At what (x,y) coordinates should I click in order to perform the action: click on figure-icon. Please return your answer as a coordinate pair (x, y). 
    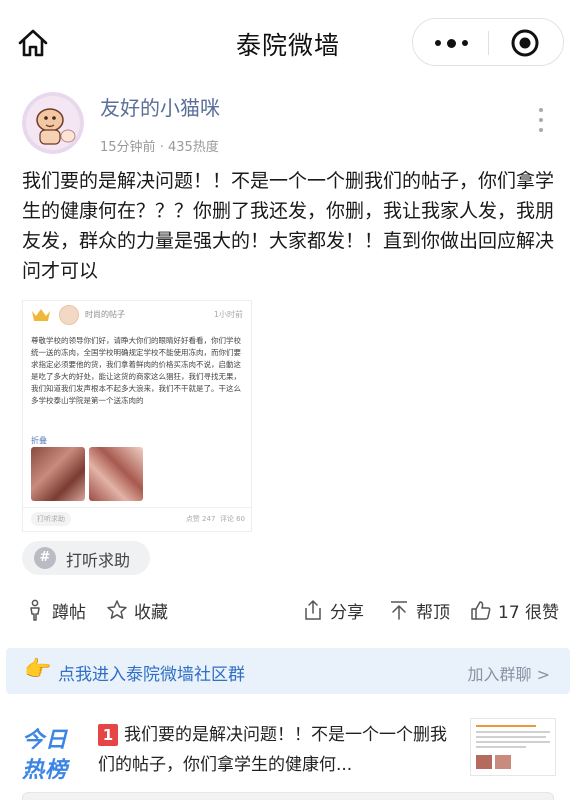
    Looking at the image, I should click on (35, 610).